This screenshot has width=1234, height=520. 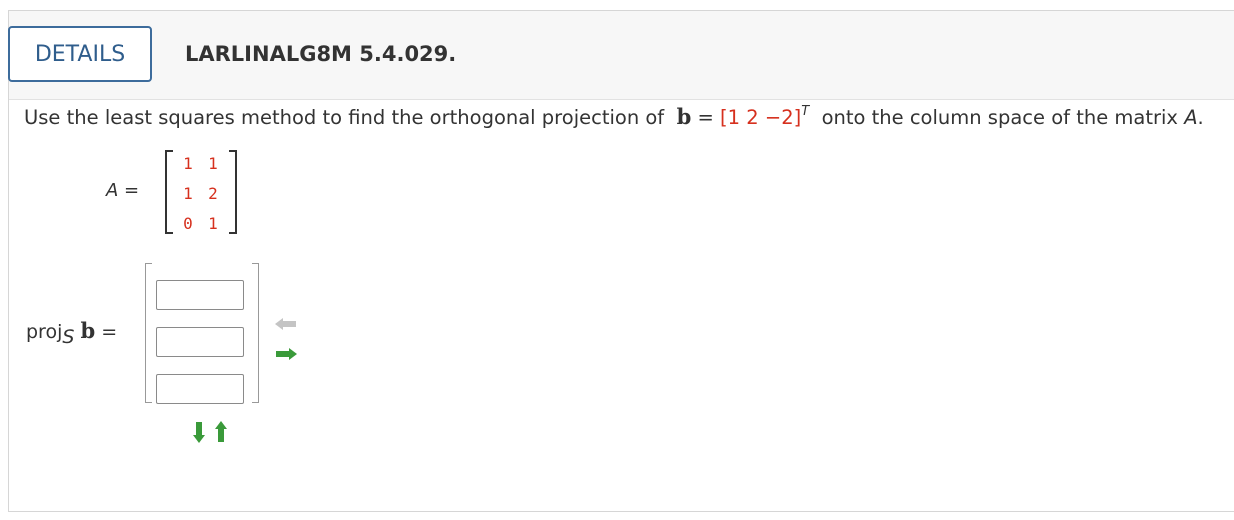 What do you see at coordinates (68, 337) in the screenshot?
I see `proj-subscript: S` at bounding box center [68, 337].